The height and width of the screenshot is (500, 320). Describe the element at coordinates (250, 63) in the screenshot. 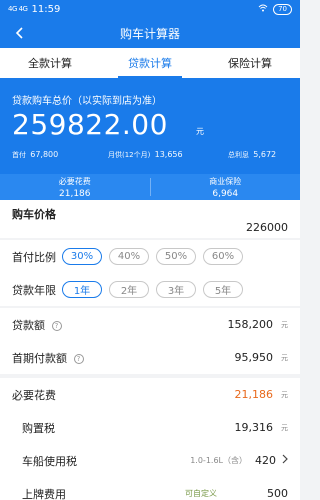

I see `tab-insurance: 保险计算` at that location.